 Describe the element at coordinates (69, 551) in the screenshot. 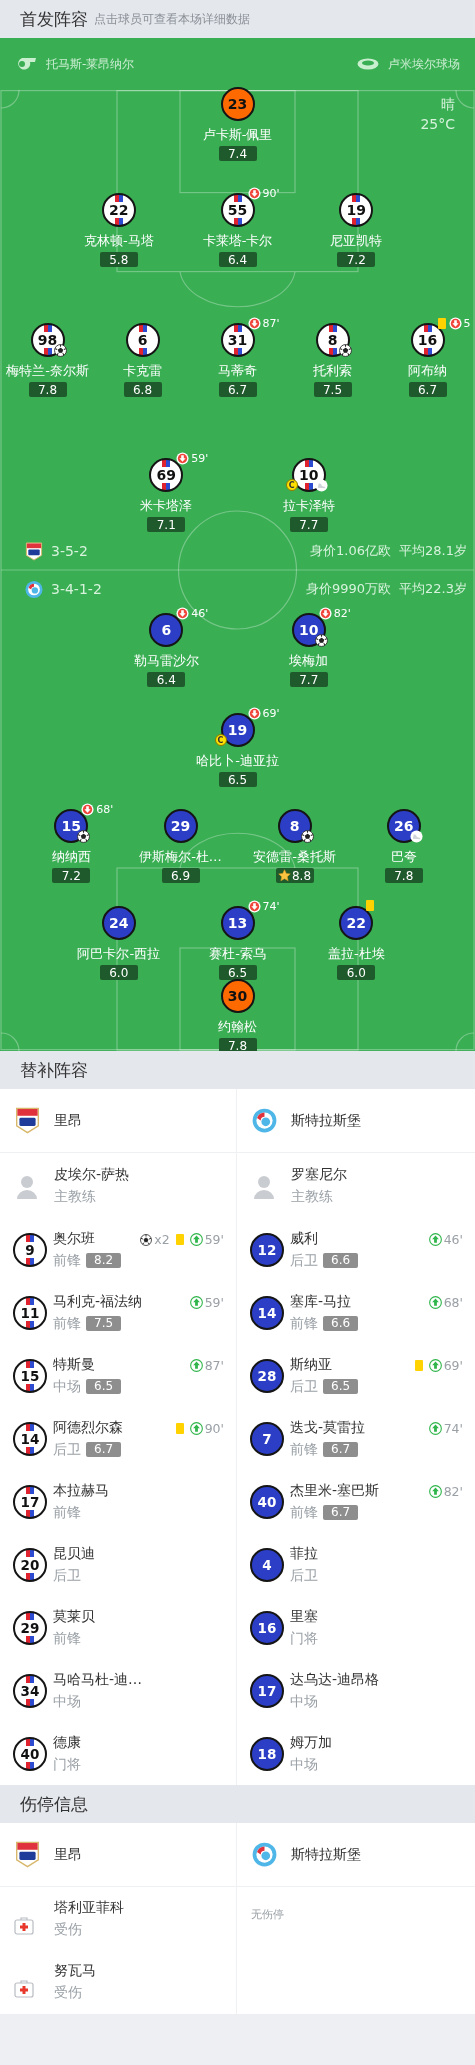

I see `formation-text: 3-5-2` at that location.